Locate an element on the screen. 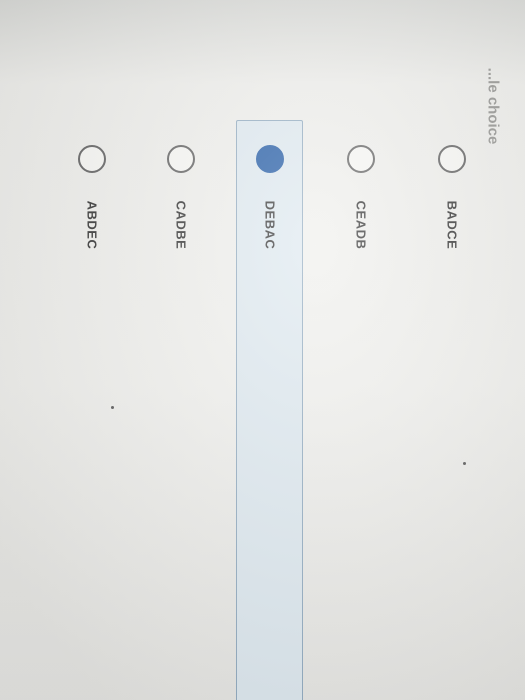 The height and width of the screenshot is (700, 525). answer-option-abdec: ABDEC is located at coordinates (92, 197).